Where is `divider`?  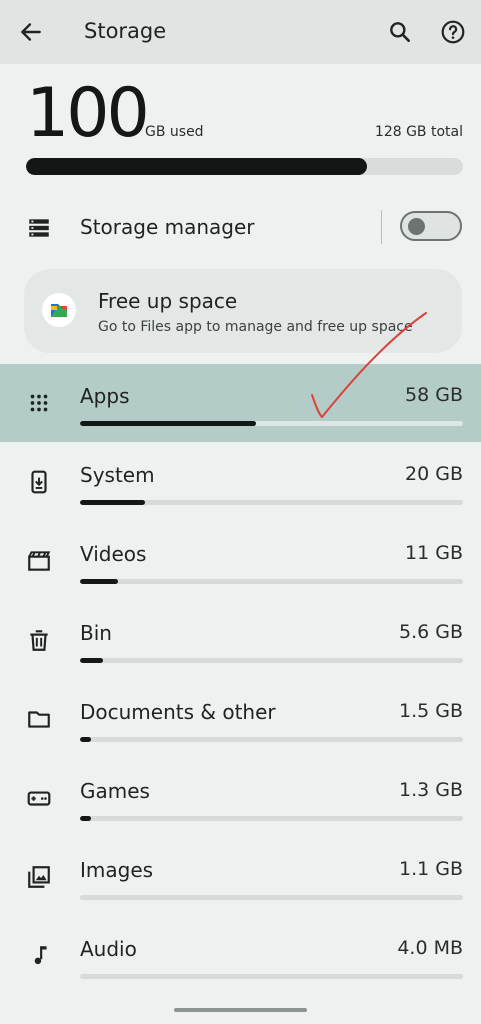
divider is located at coordinates (381, 227).